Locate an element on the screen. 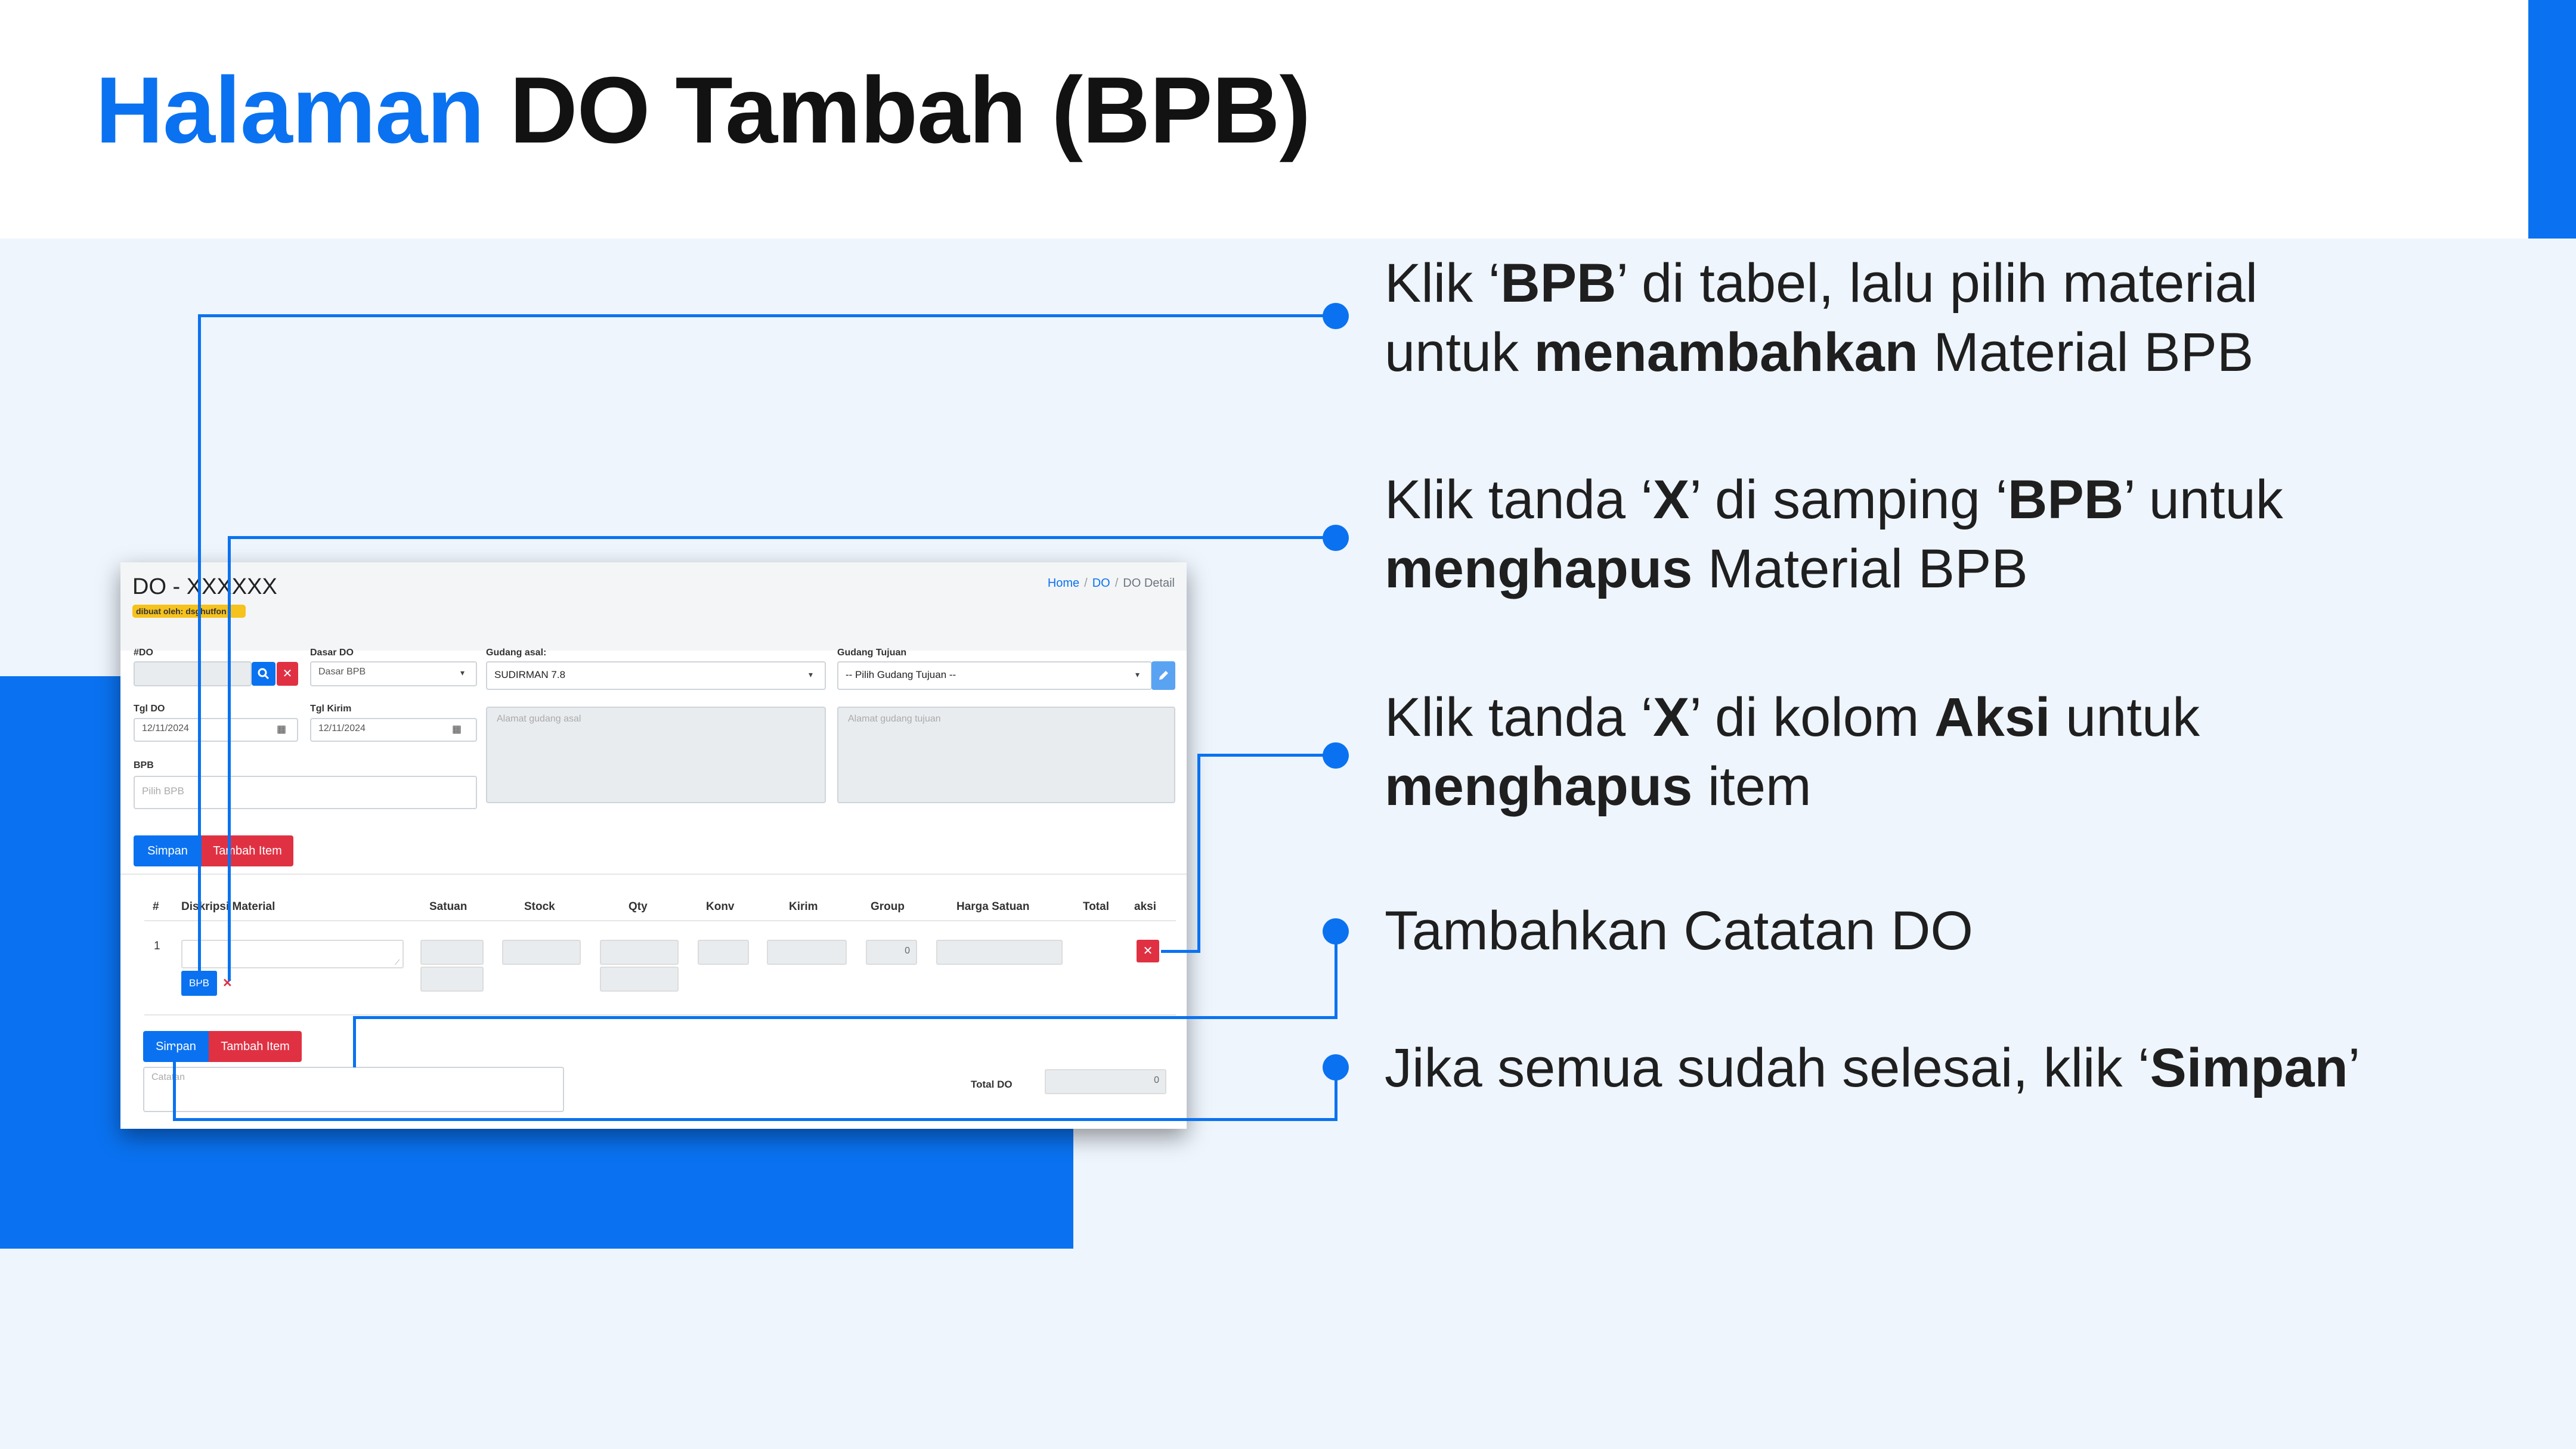 The height and width of the screenshot is (1449, 2576). total-do-value: 0 is located at coordinates (1106, 1081).